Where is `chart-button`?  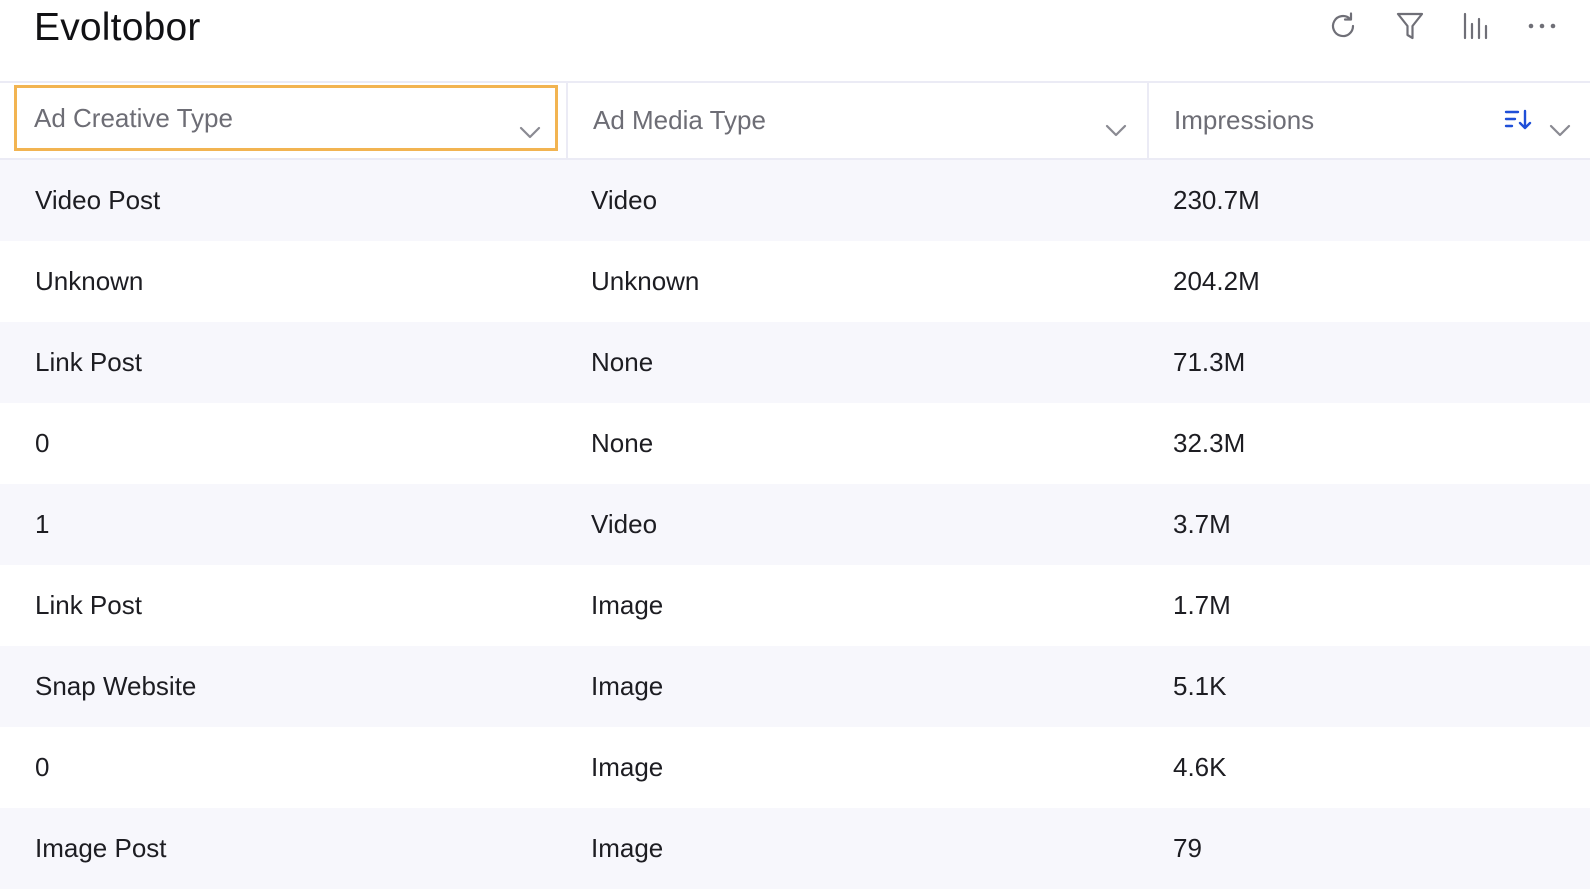
chart-button is located at coordinates (1476, 28).